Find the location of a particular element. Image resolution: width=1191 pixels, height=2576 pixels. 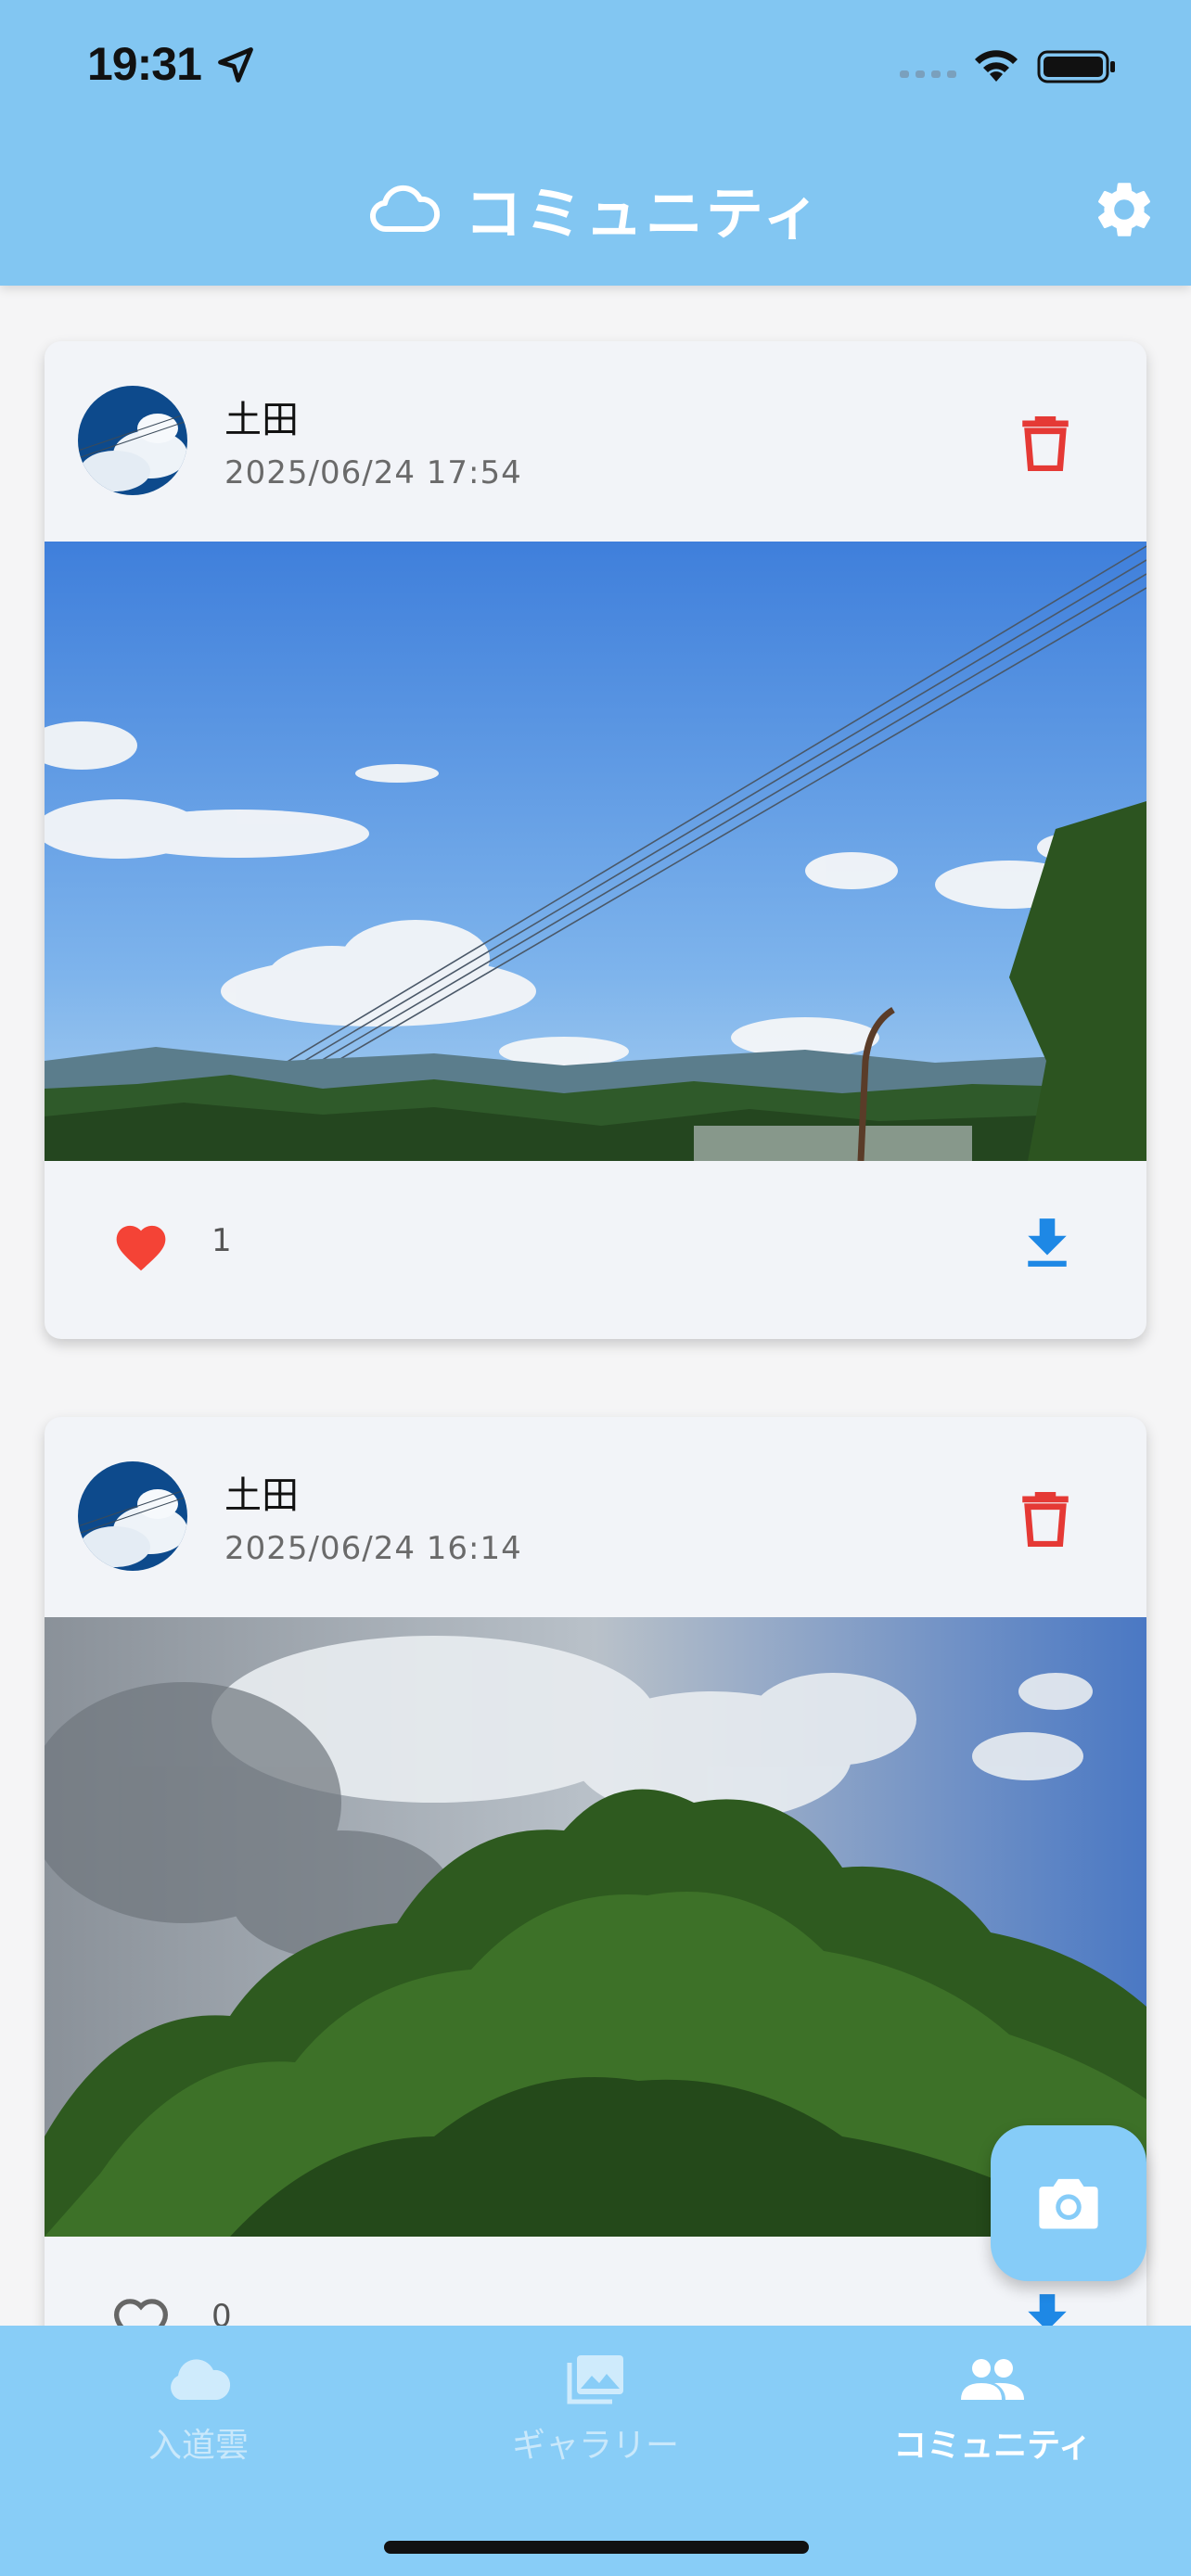

header-title-group: コミュニティ is located at coordinates (595, 208).